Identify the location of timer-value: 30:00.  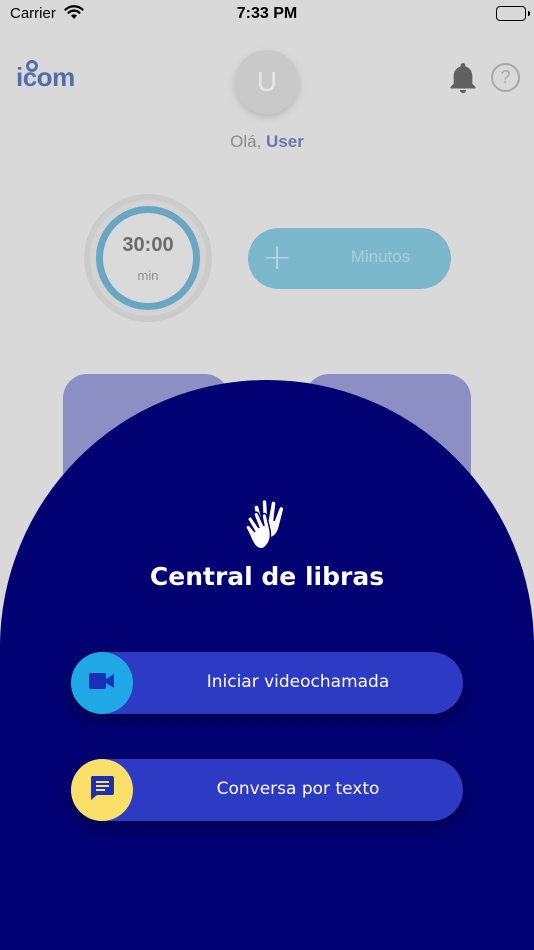
(148, 245).